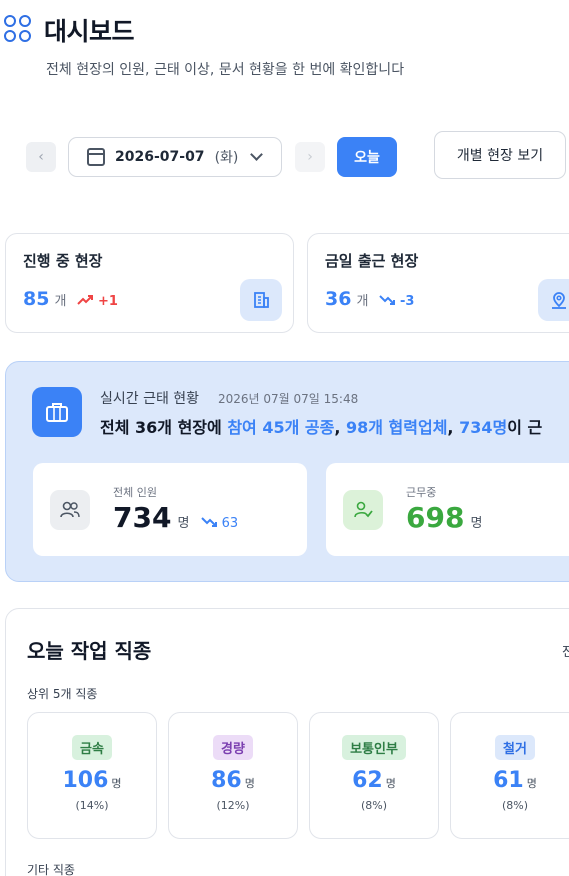 The width and height of the screenshot is (569, 876). Describe the element at coordinates (107, 301) in the screenshot. I see `trend-value: +1` at that location.